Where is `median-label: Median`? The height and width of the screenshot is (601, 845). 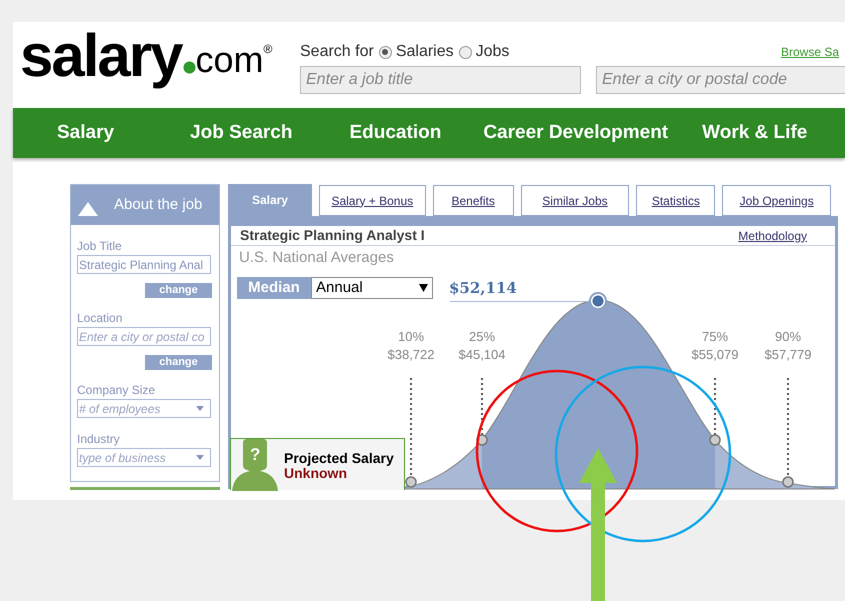
median-label: Median is located at coordinates (274, 287).